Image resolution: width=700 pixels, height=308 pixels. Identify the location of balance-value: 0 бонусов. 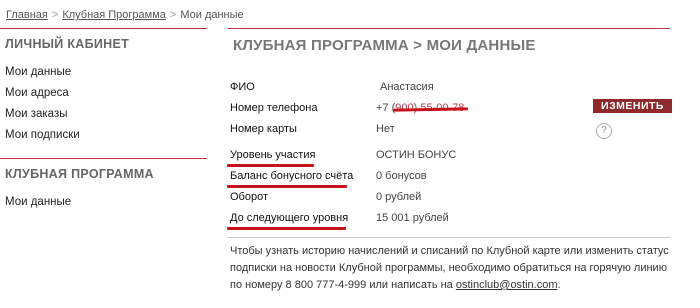
(401, 176).